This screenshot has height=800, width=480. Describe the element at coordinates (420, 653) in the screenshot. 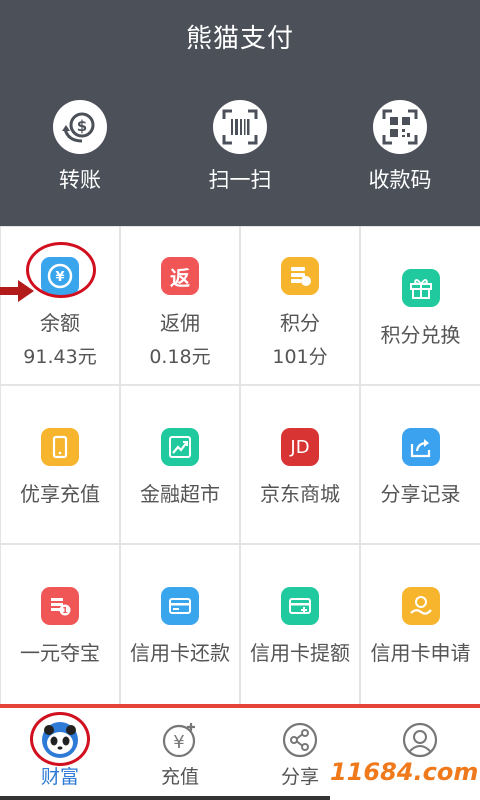

I see `card-apply-label: 信用卡申请` at that location.